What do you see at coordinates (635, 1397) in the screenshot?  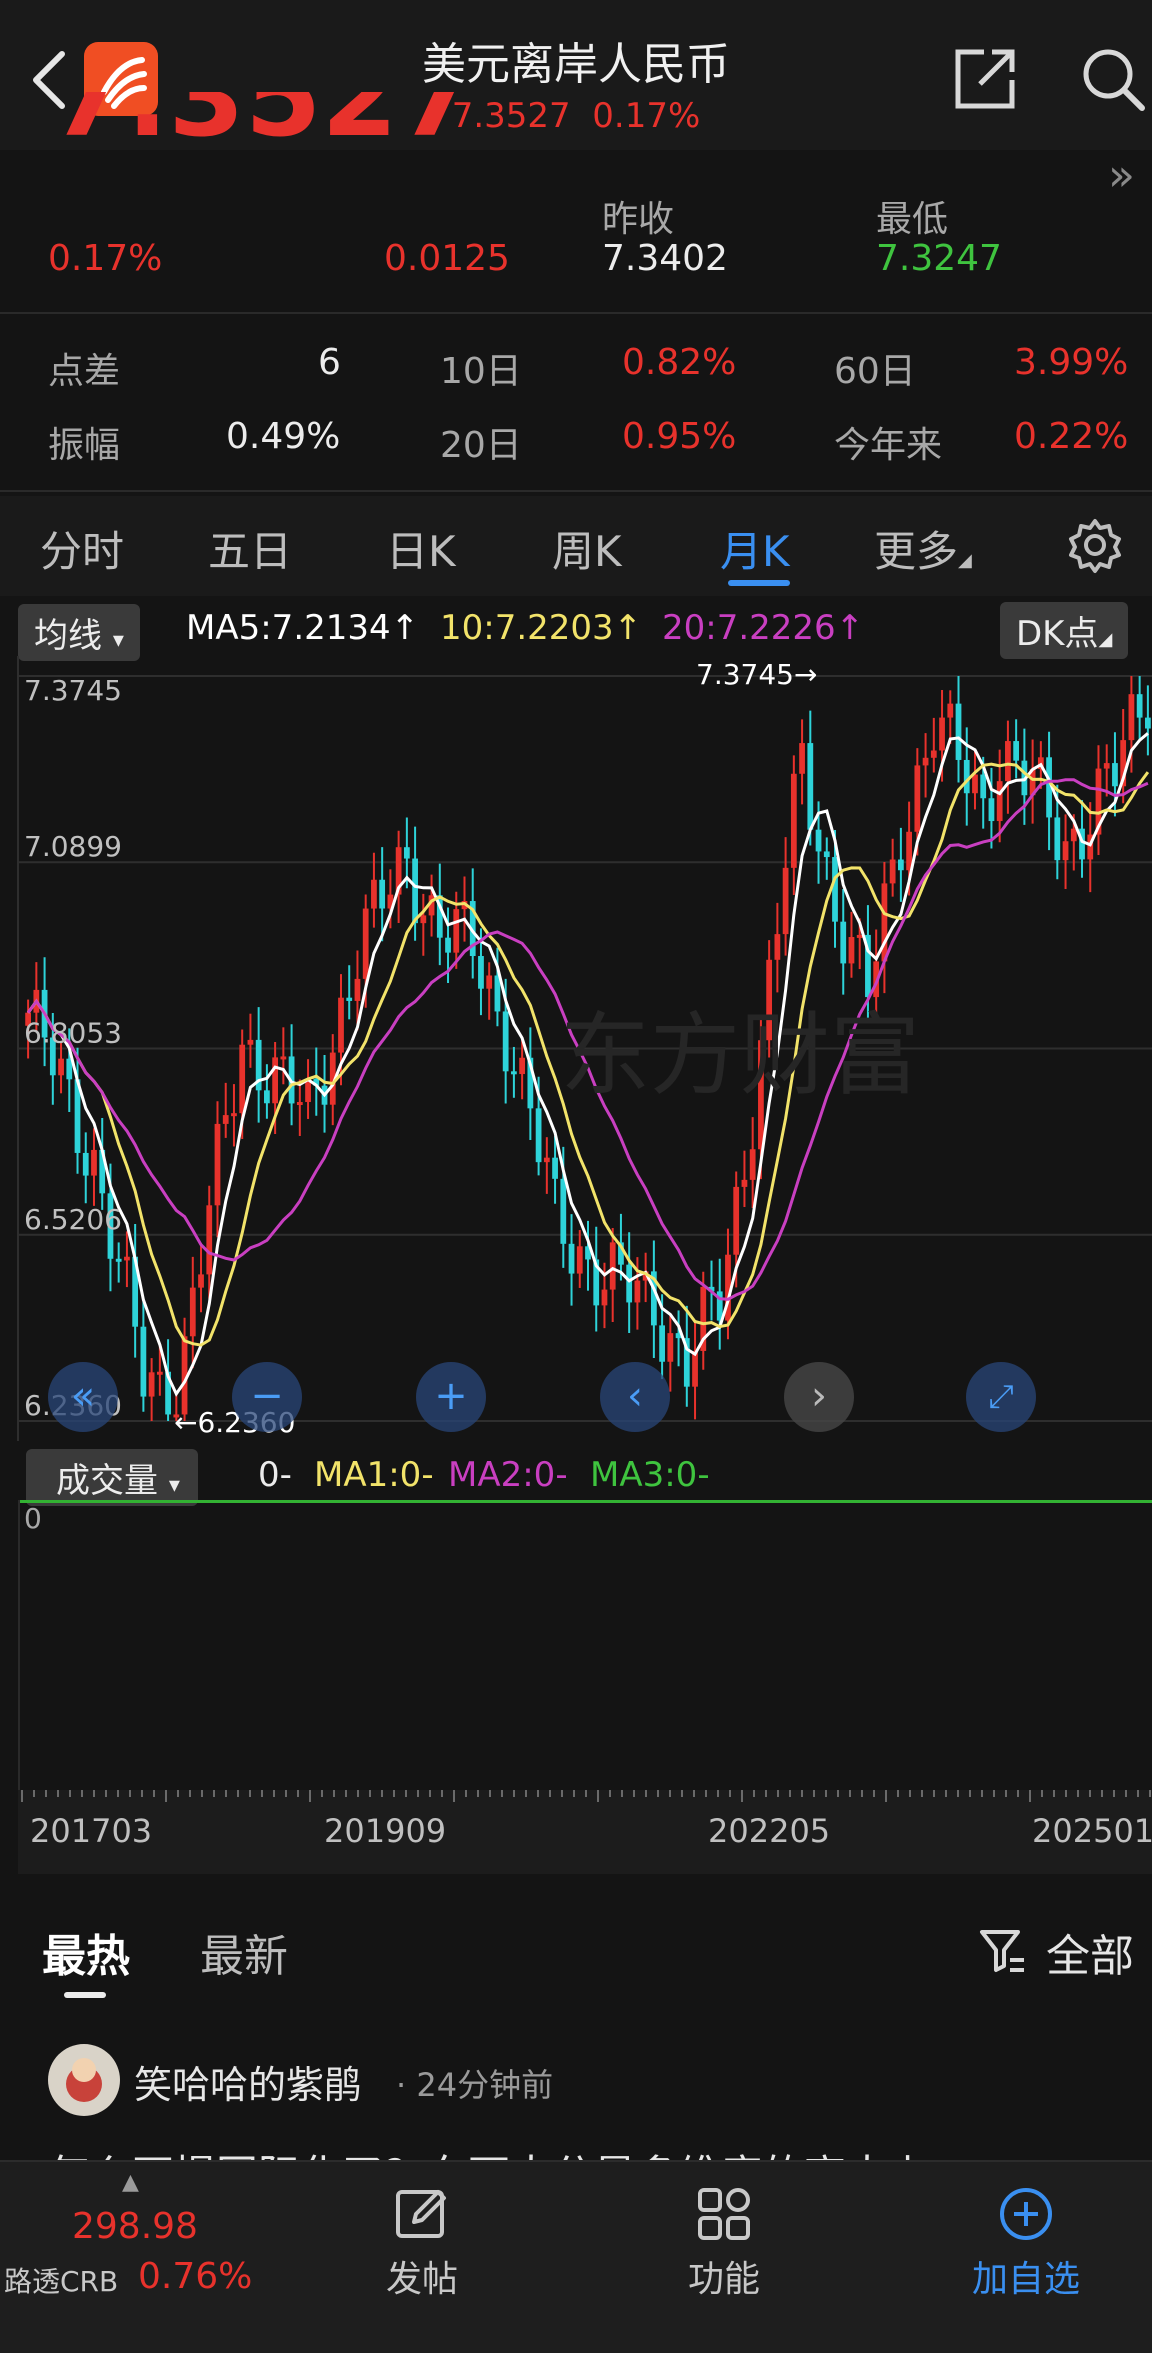 I see `scroll-left-button: ‹` at bounding box center [635, 1397].